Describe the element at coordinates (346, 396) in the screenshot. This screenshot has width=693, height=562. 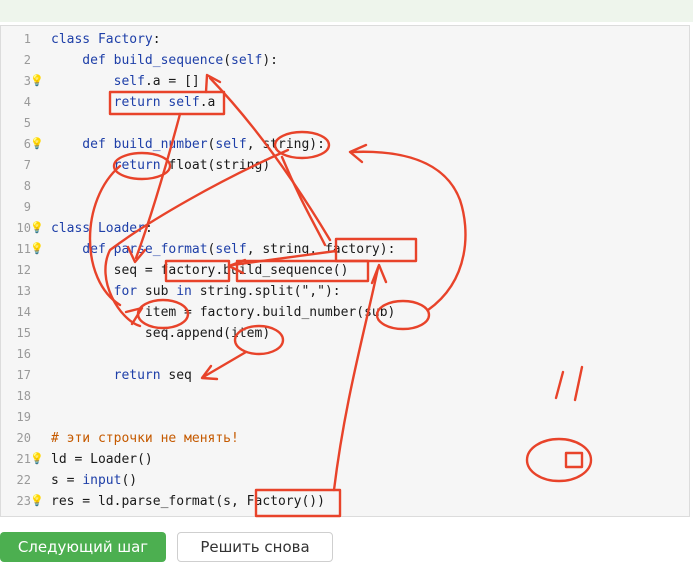
I see `code-line: 18` at that location.